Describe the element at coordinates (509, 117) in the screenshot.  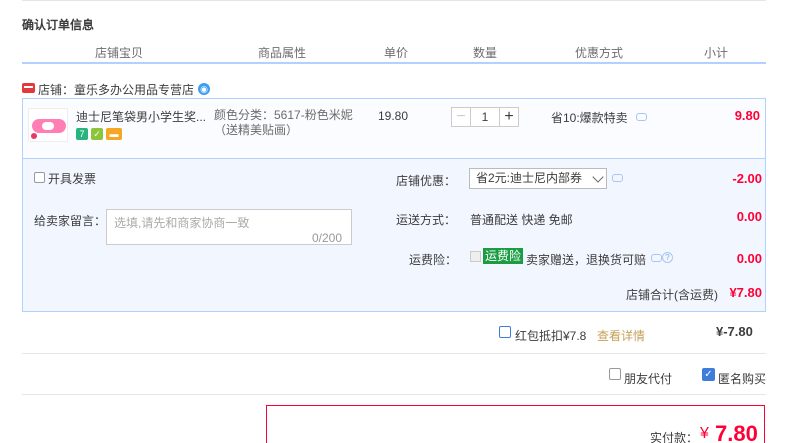
I see `quantity-plus-button: +` at that location.